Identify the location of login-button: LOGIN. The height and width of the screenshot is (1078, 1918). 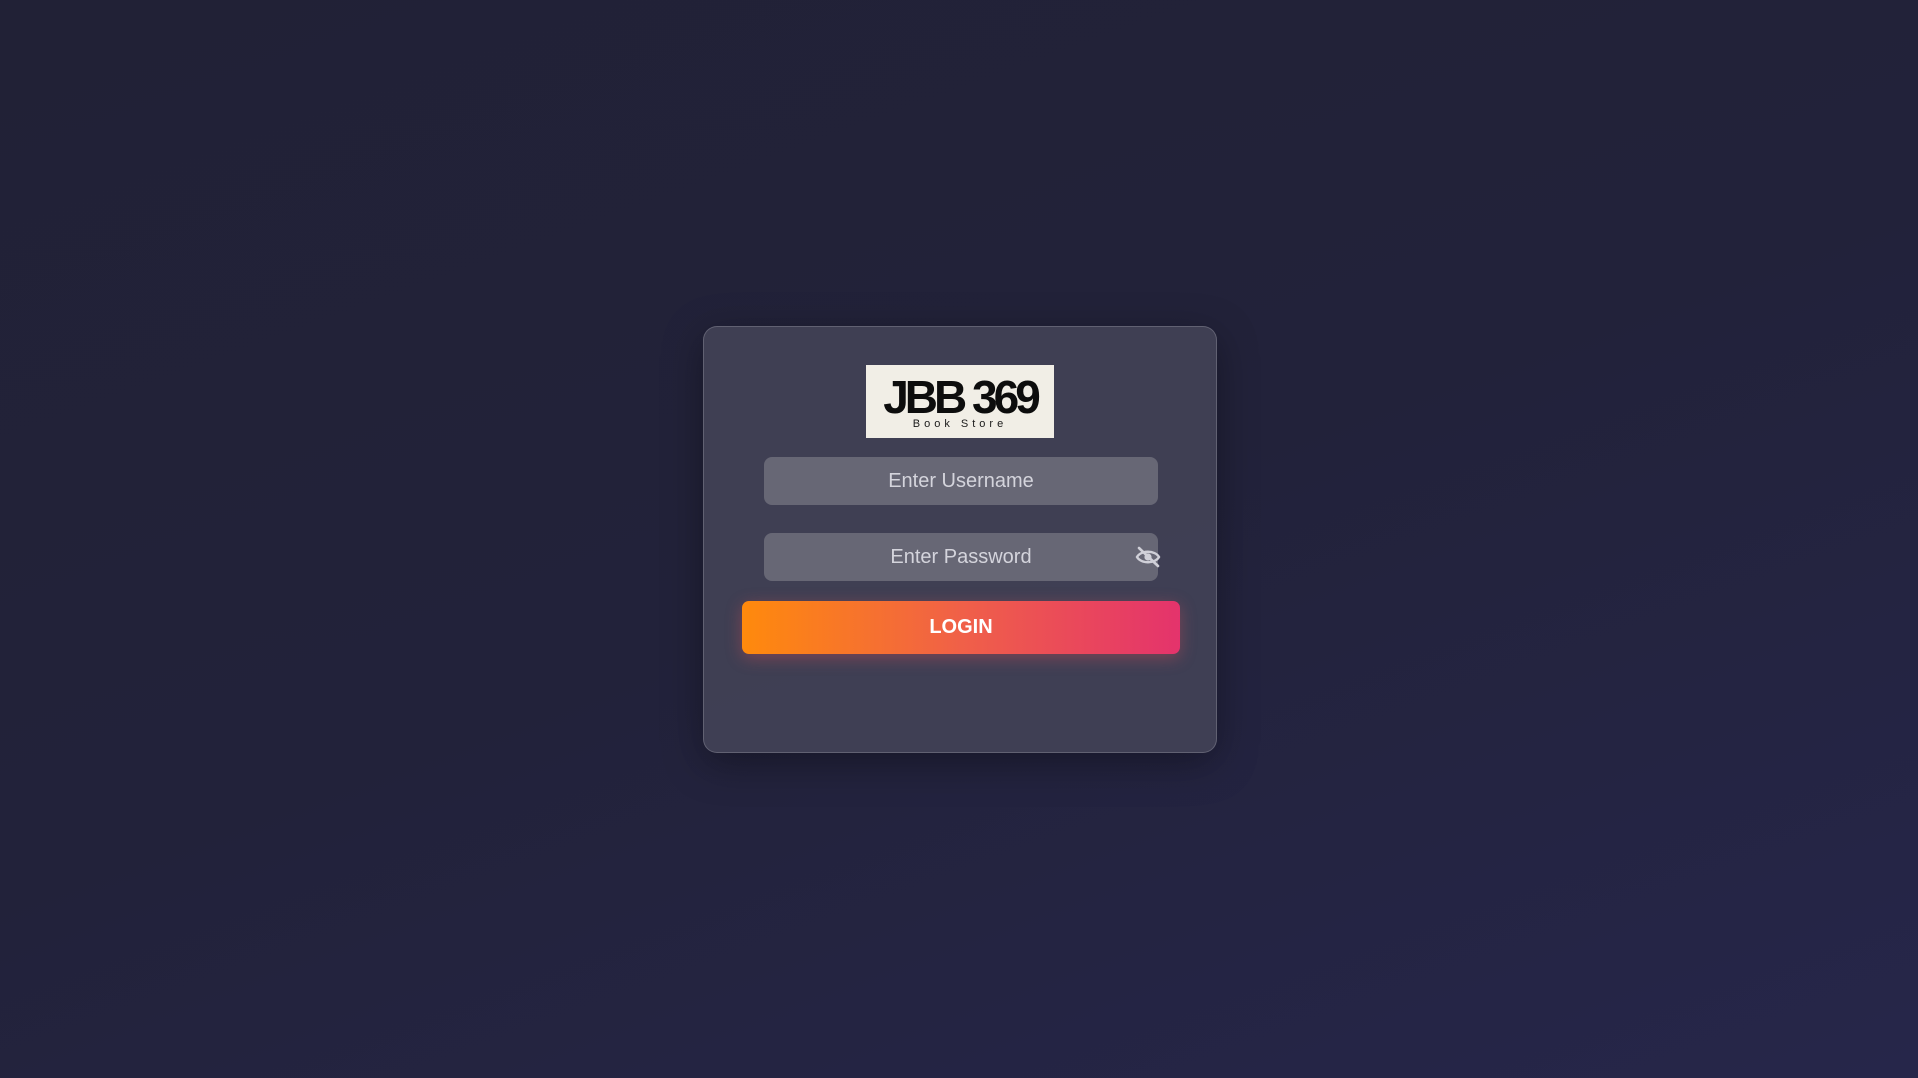
(961, 627).